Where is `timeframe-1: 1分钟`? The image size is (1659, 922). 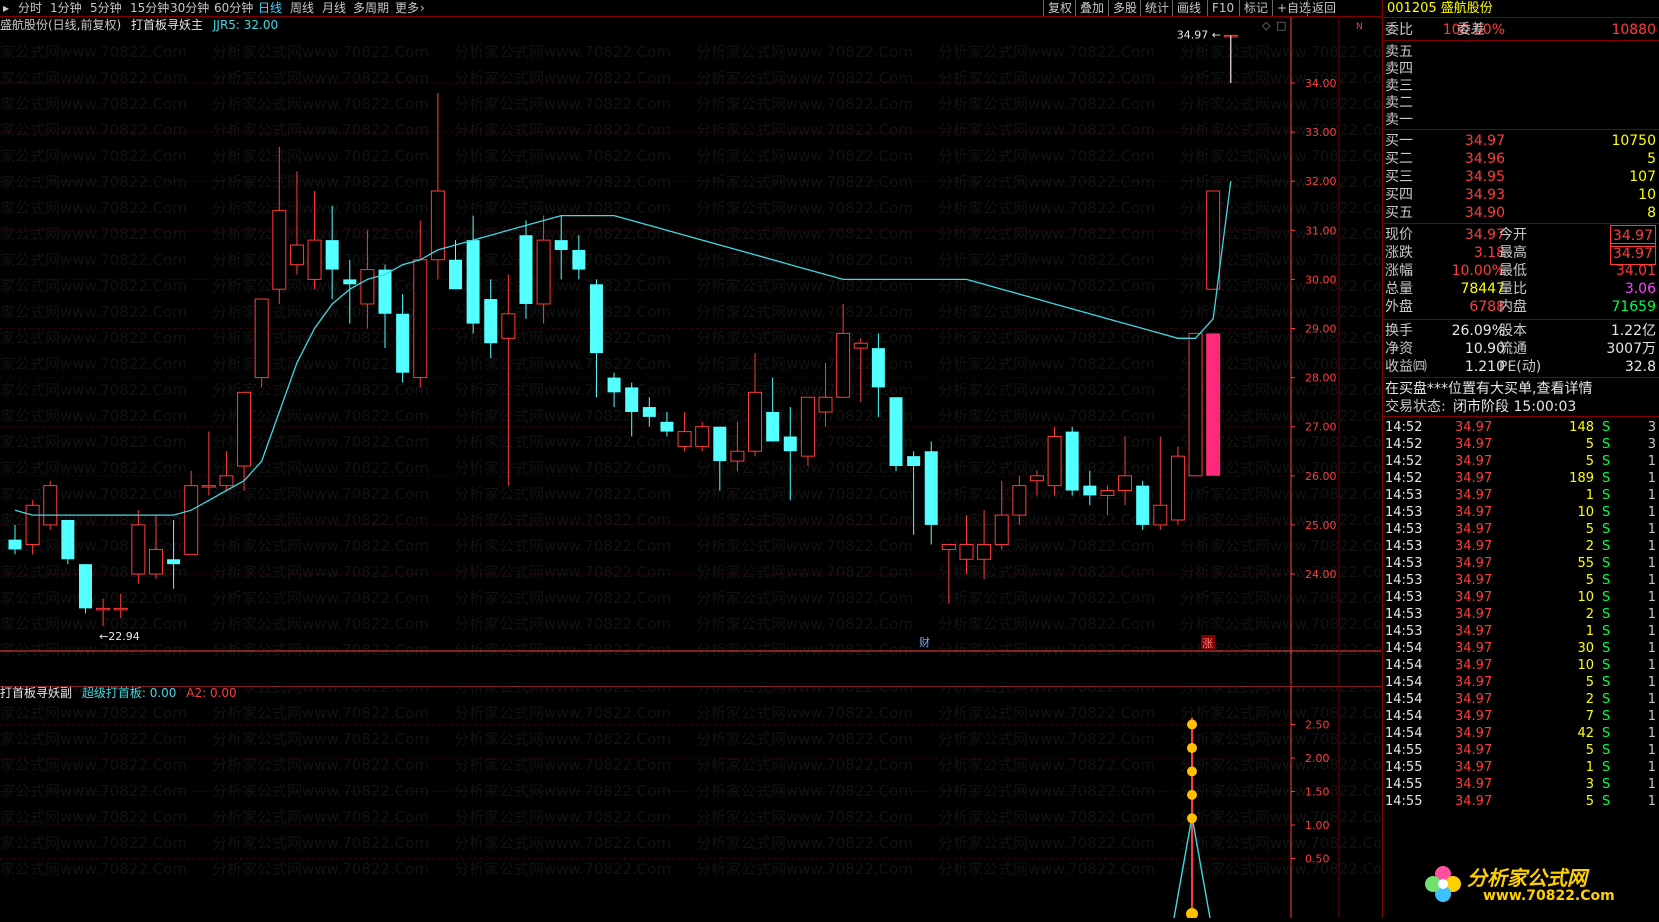 timeframe-1: 1分钟 is located at coordinates (66, 8).